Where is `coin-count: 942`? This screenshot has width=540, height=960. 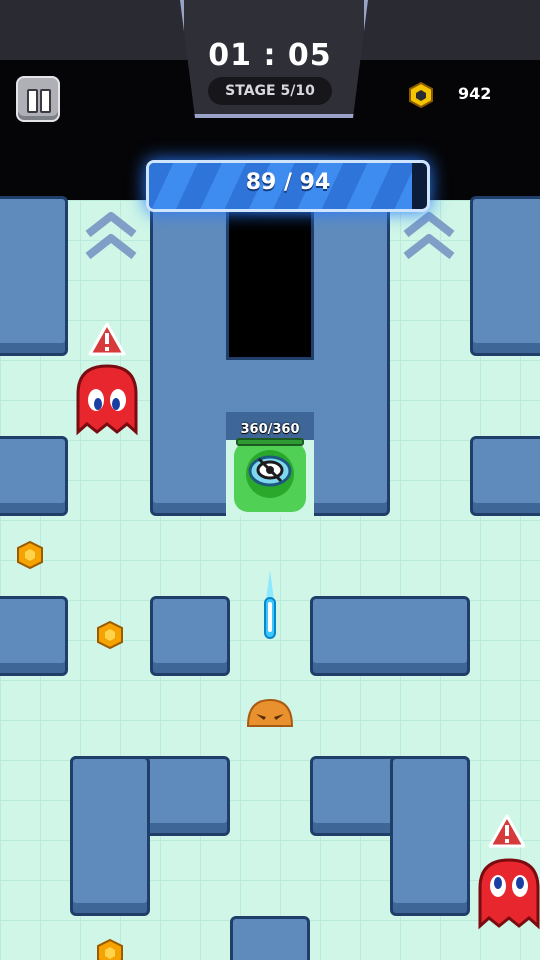
coin-count: 942 is located at coordinates (475, 93).